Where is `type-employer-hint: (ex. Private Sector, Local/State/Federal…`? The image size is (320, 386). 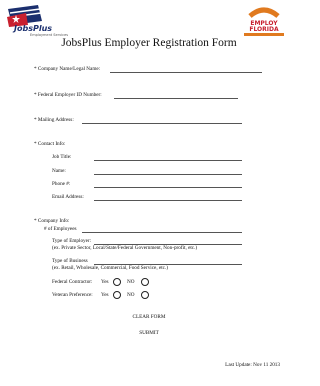 type-employer-hint: (ex. Private Sector, Local/State/Federal… is located at coordinates (125, 248).